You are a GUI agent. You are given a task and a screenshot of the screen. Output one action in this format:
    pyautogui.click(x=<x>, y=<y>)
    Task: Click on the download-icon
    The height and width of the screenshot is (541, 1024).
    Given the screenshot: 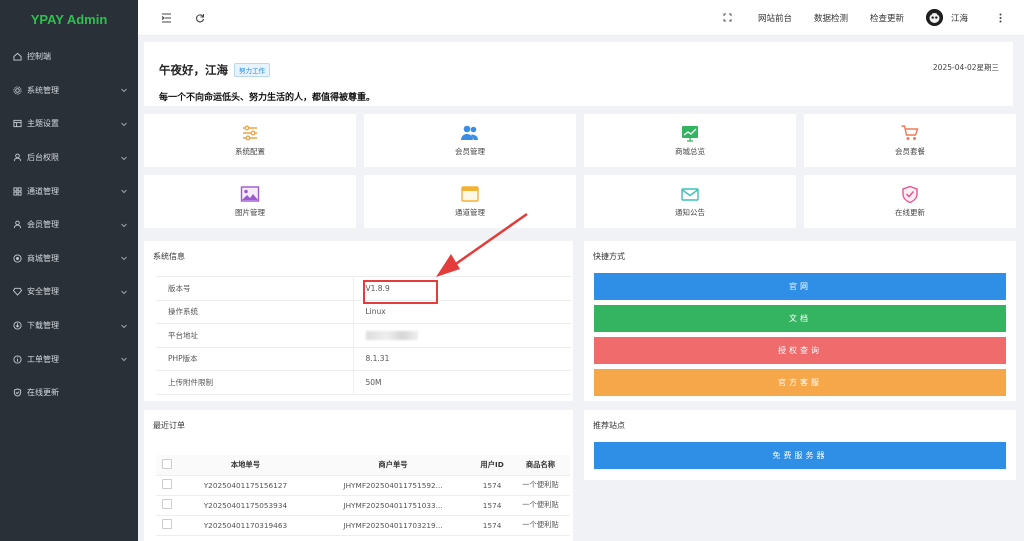 What is the action you would take?
    pyautogui.click(x=17, y=326)
    